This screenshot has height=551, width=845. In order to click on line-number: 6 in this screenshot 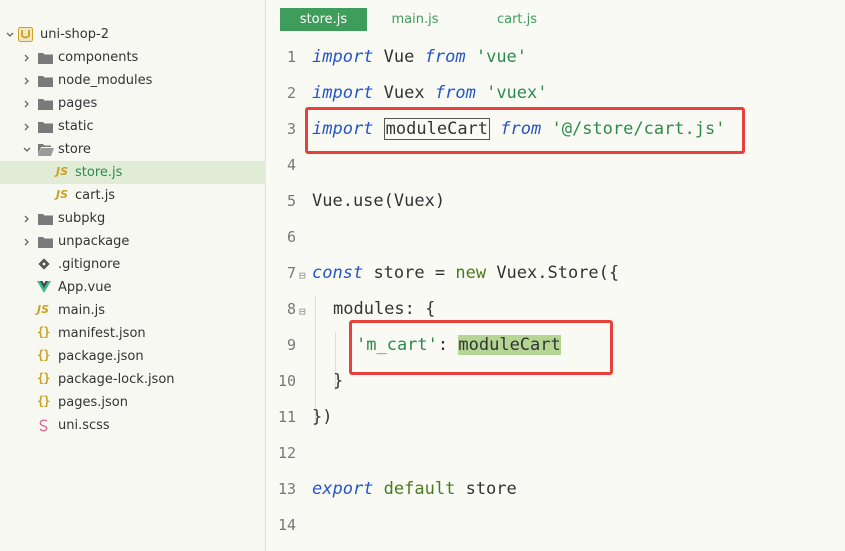, I will do `click(291, 237)`.